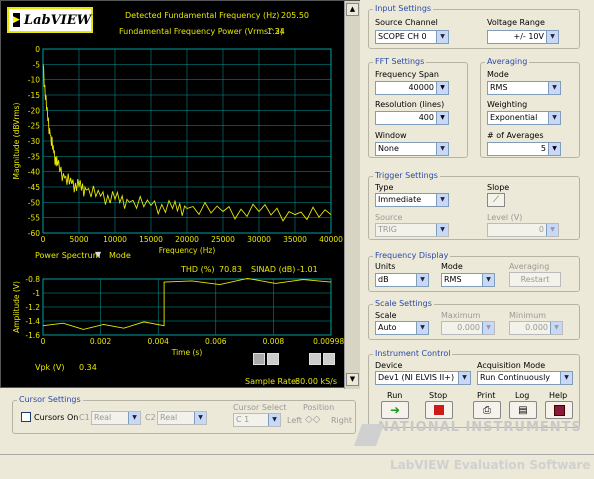 The width and height of the screenshot is (594, 479). What do you see at coordinates (523, 37) in the screenshot?
I see `voltage-range-select: +/- 10V ▼` at bounding box center [523, 37].